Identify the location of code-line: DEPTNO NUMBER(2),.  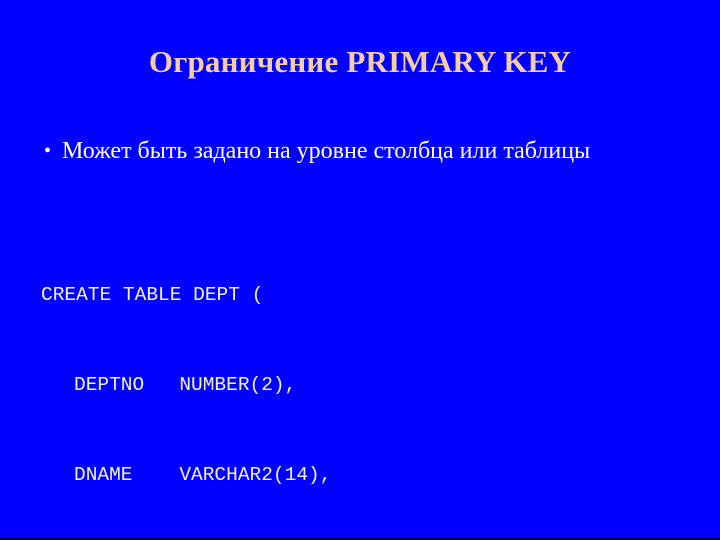
(185, 385).